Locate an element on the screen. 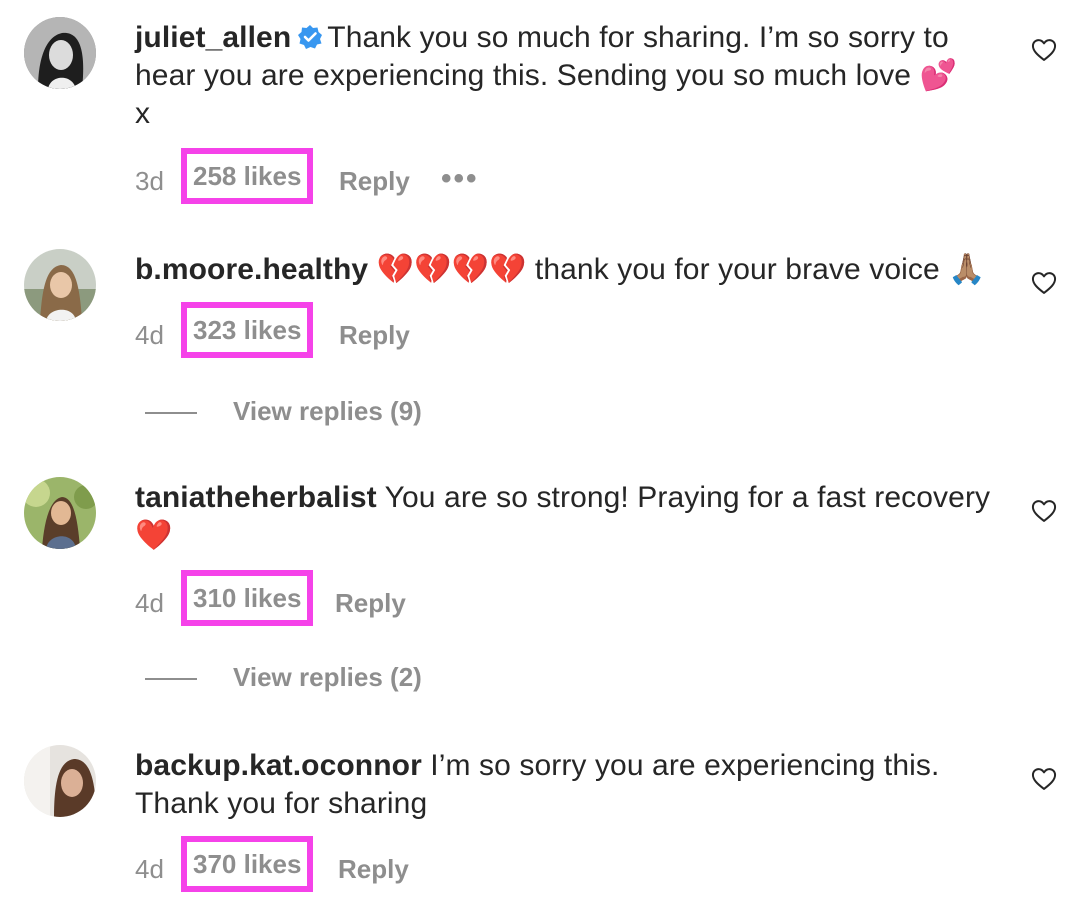  username: backup.kat.oconnor is located at coordinates (278, 765).